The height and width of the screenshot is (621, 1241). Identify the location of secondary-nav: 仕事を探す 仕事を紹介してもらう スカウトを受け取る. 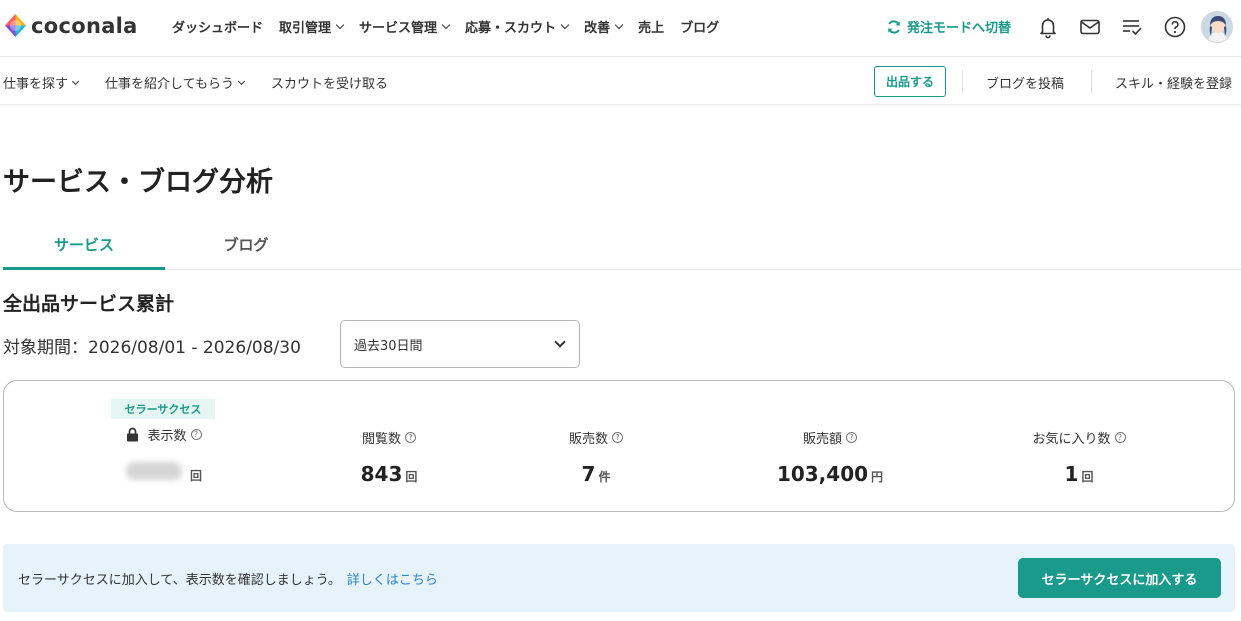
(209, 82).